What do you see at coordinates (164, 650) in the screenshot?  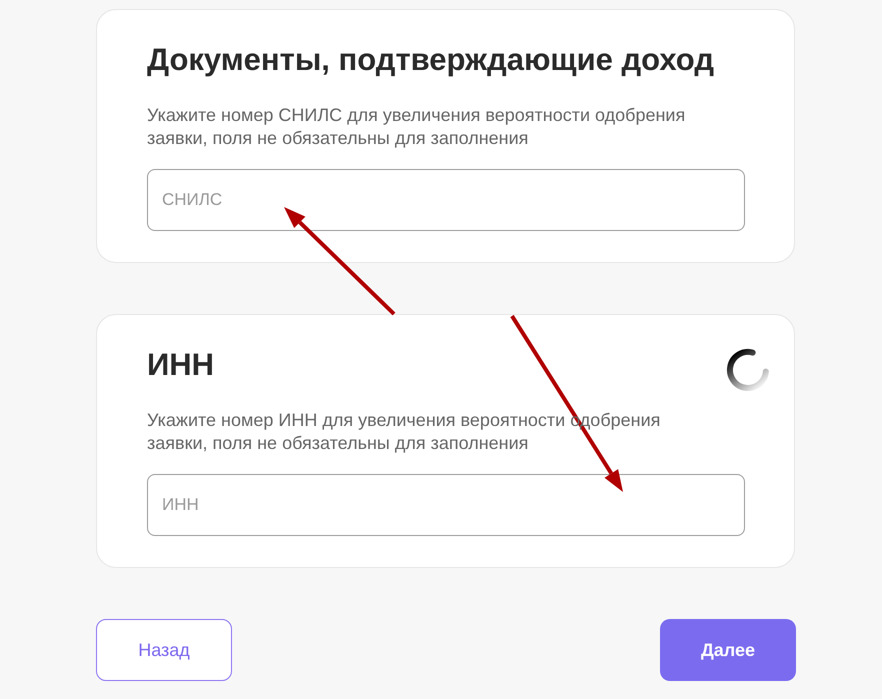 I see `back-button: Назад` at bounding box center [164, 650].